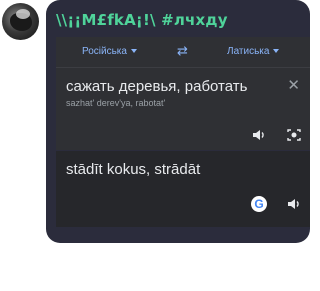 This screenshot has width=320, height=291. What do you see at coordinates (248, 51) in the screenshot?
I see `target-language-label: Латиська` at bounding box center [248, 51].